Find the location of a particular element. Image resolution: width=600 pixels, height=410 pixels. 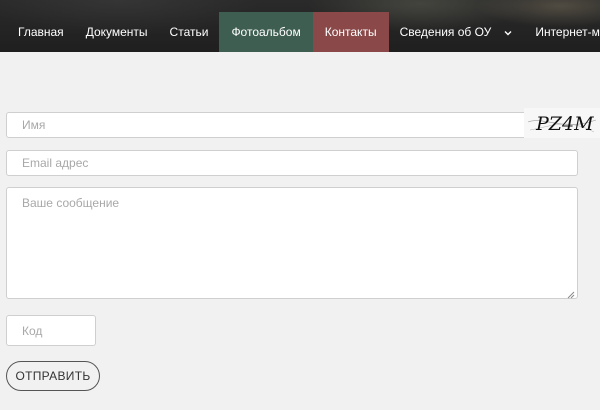

nav-item-label: Сведения об ОУ is located at coordinates (445, 32).